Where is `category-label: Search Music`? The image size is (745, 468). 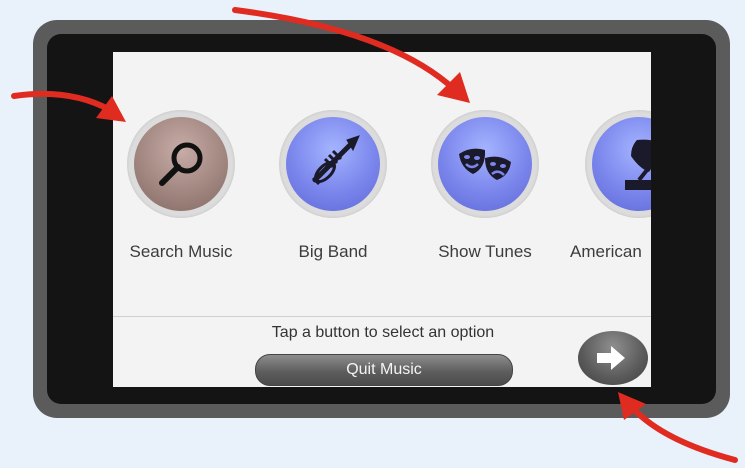
category-label: Search Music is located at coordinates (181, 251).